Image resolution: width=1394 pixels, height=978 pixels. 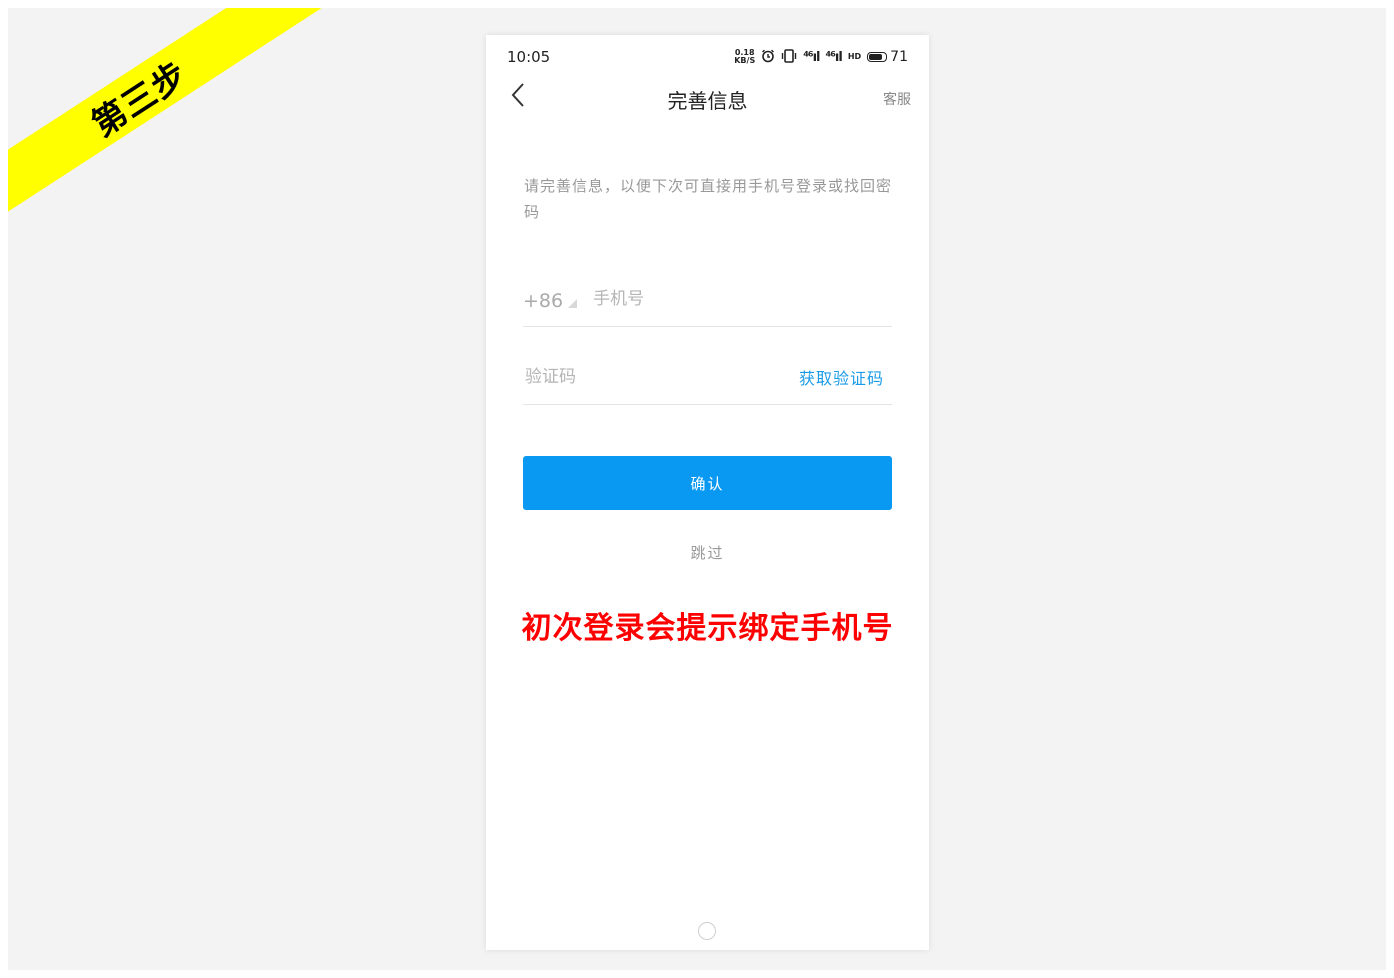 I want to click on triangle-dropdown-icon, so click(x=573, y=303).